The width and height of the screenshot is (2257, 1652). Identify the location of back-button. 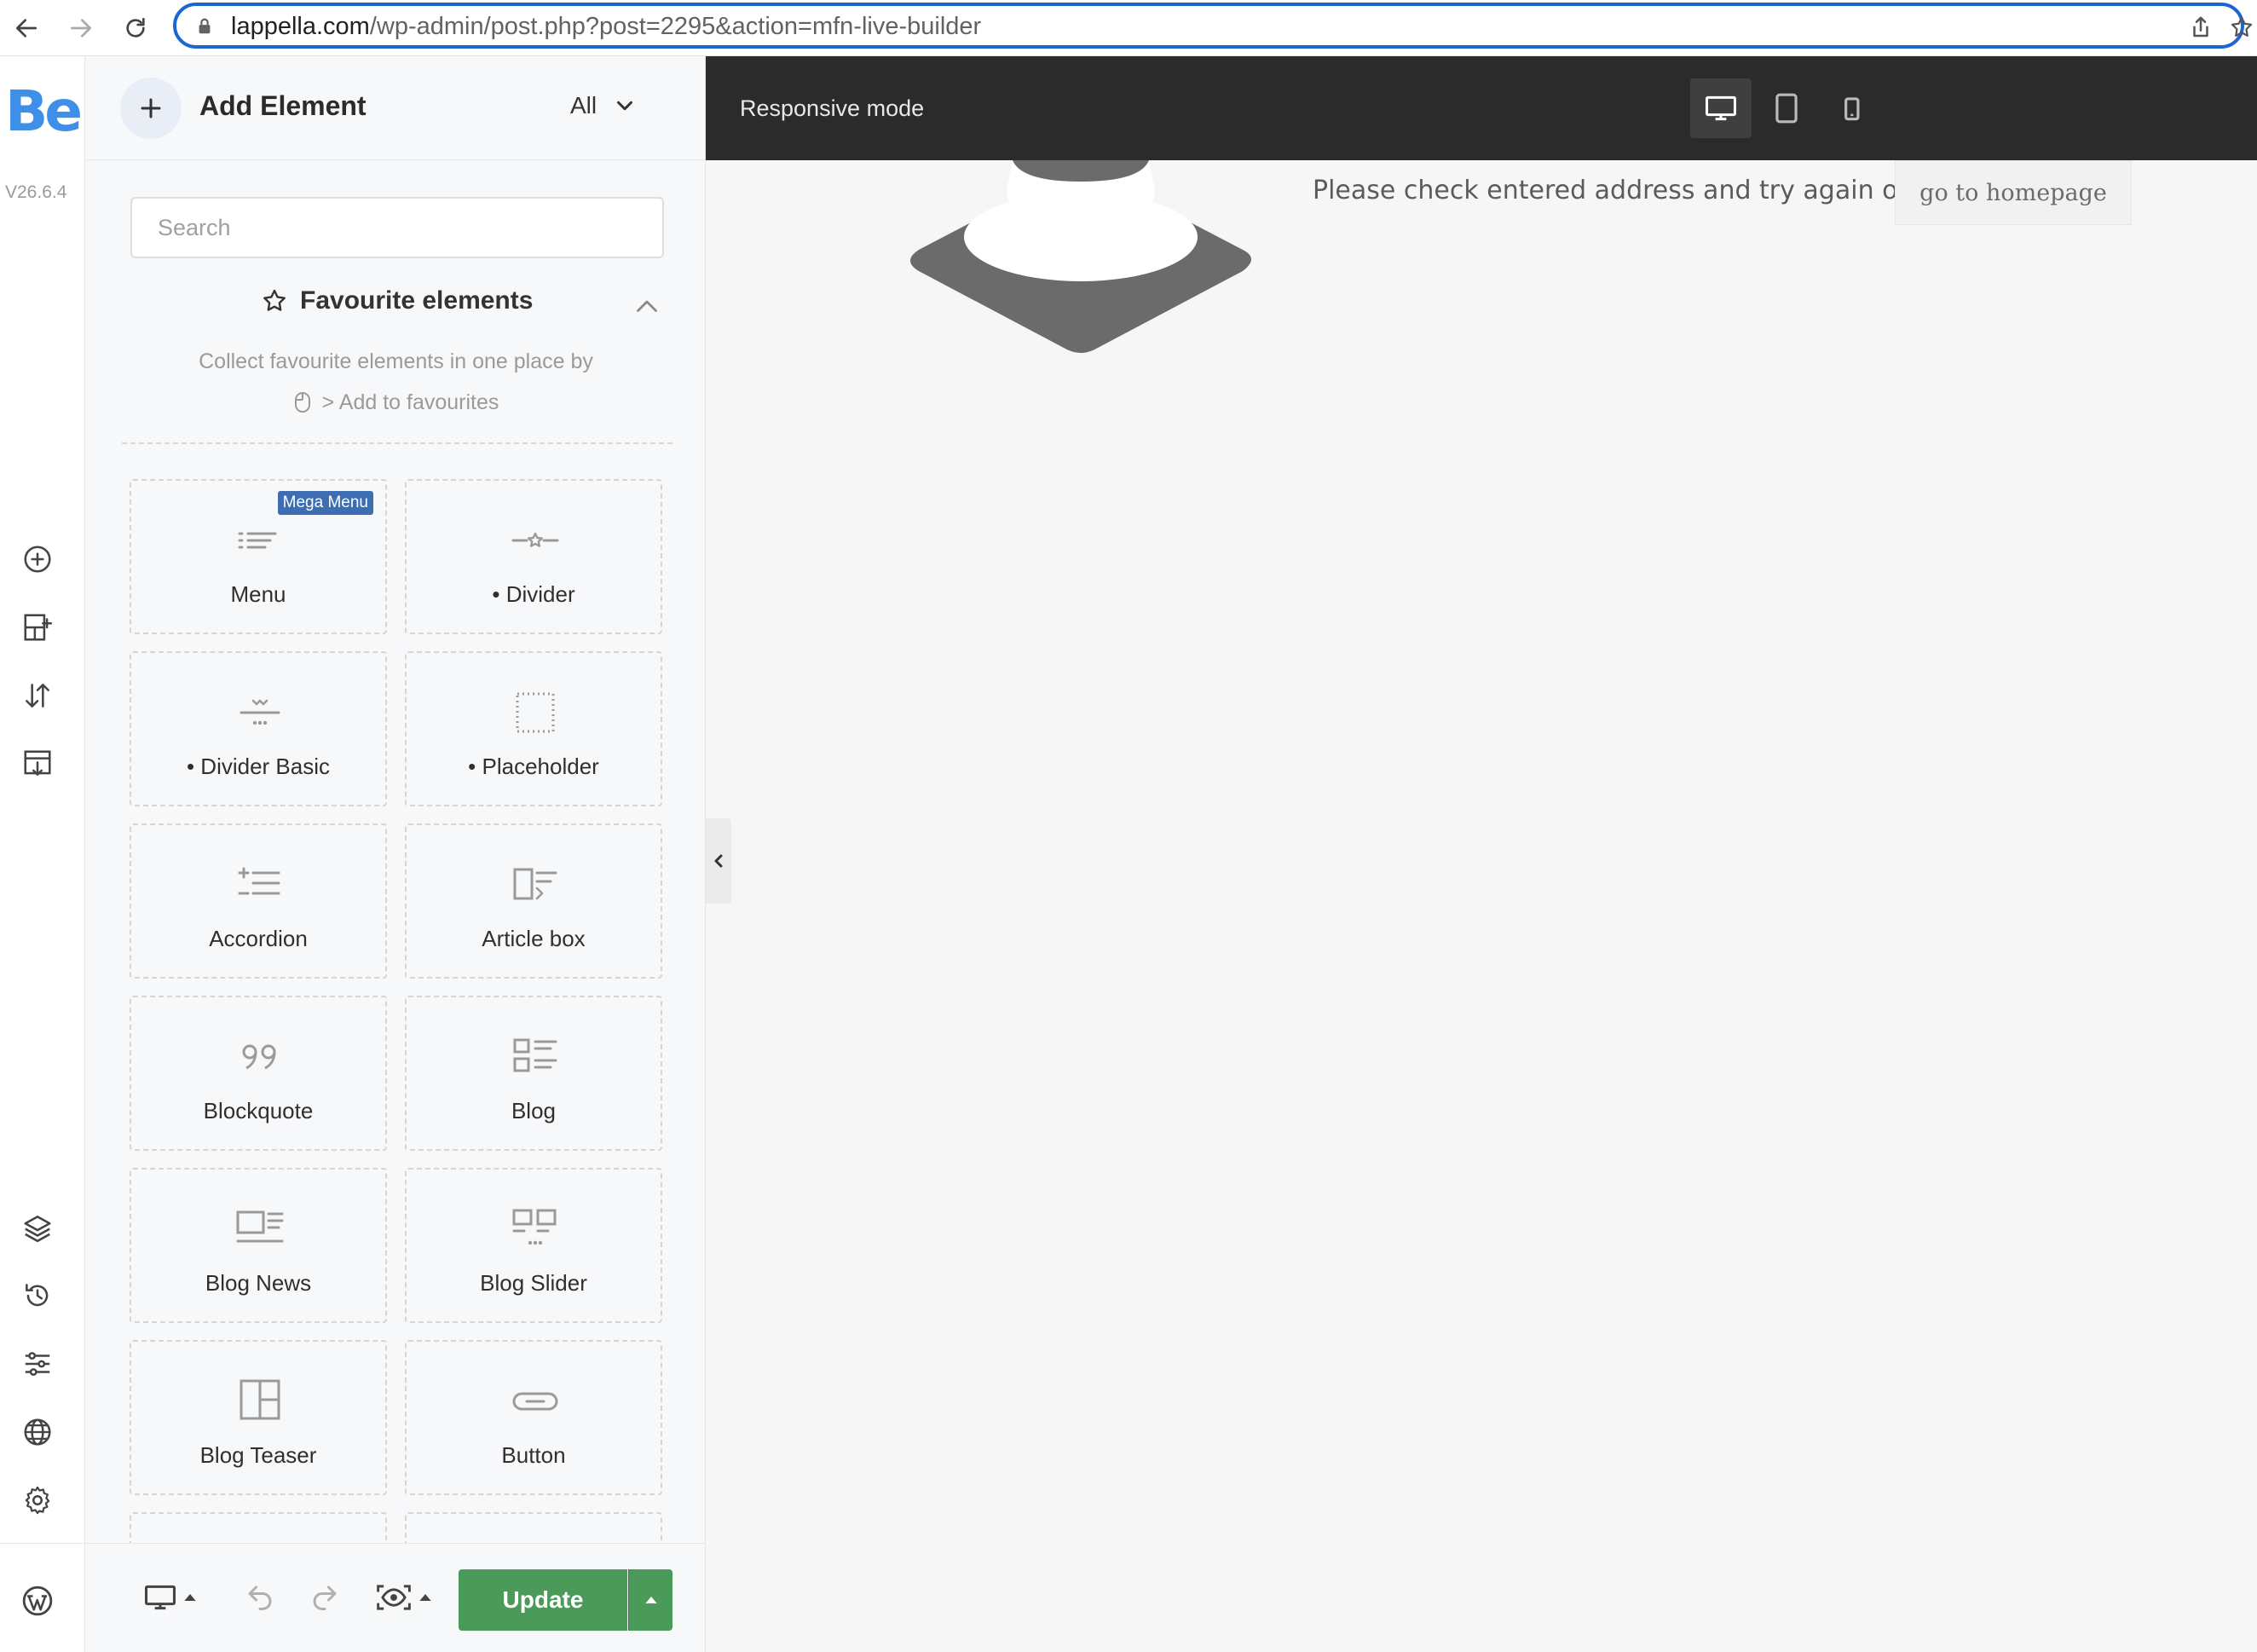
(26, 28).